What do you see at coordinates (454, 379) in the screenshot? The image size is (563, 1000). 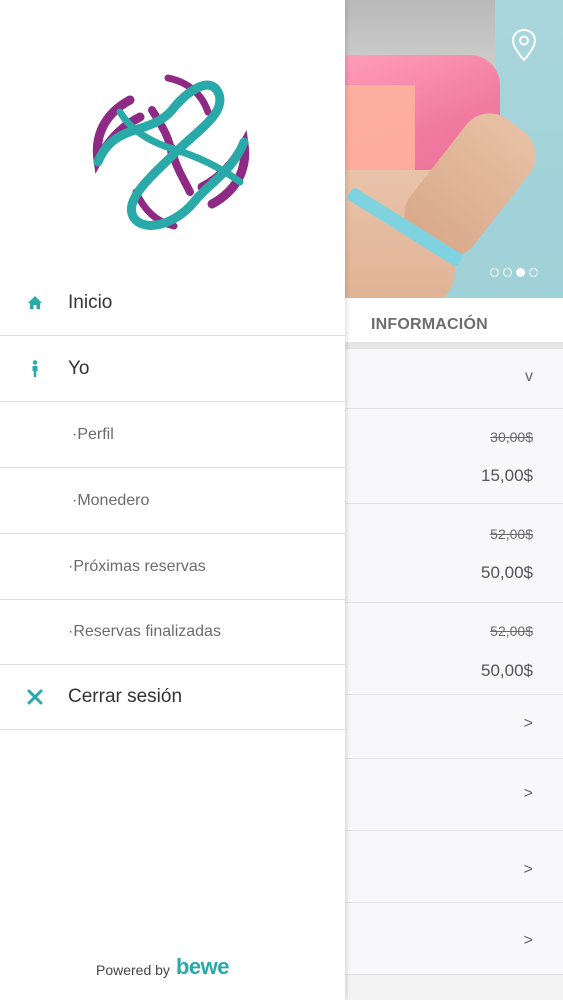 I see `collapse-row: v` at bounding box center [454, 379].